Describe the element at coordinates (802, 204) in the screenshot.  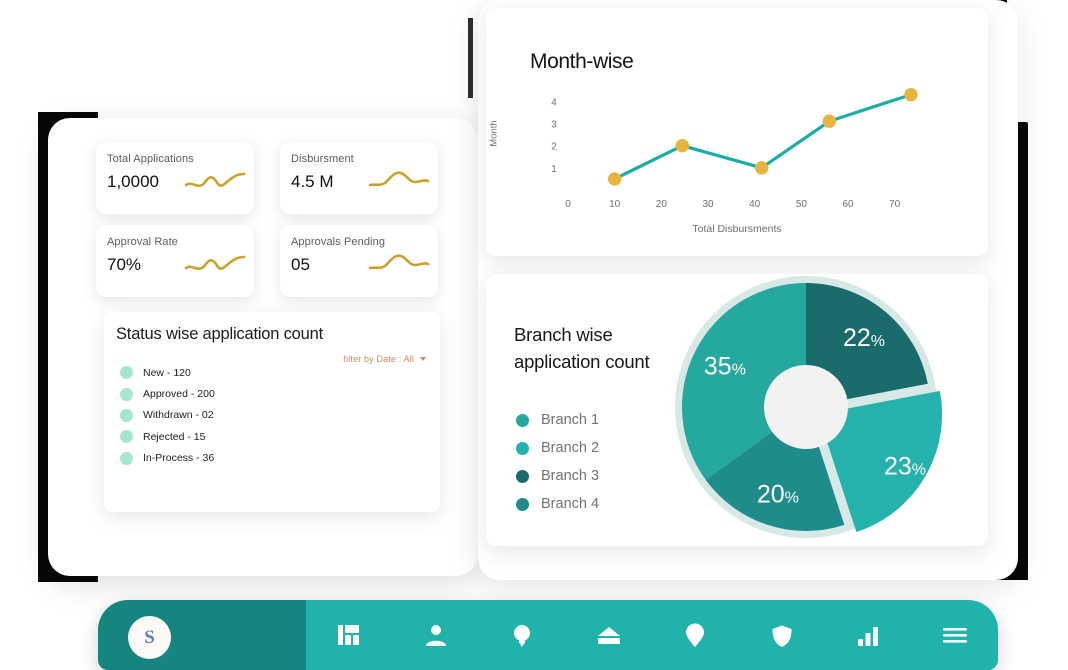
I see `svg-text: 50` at that location.